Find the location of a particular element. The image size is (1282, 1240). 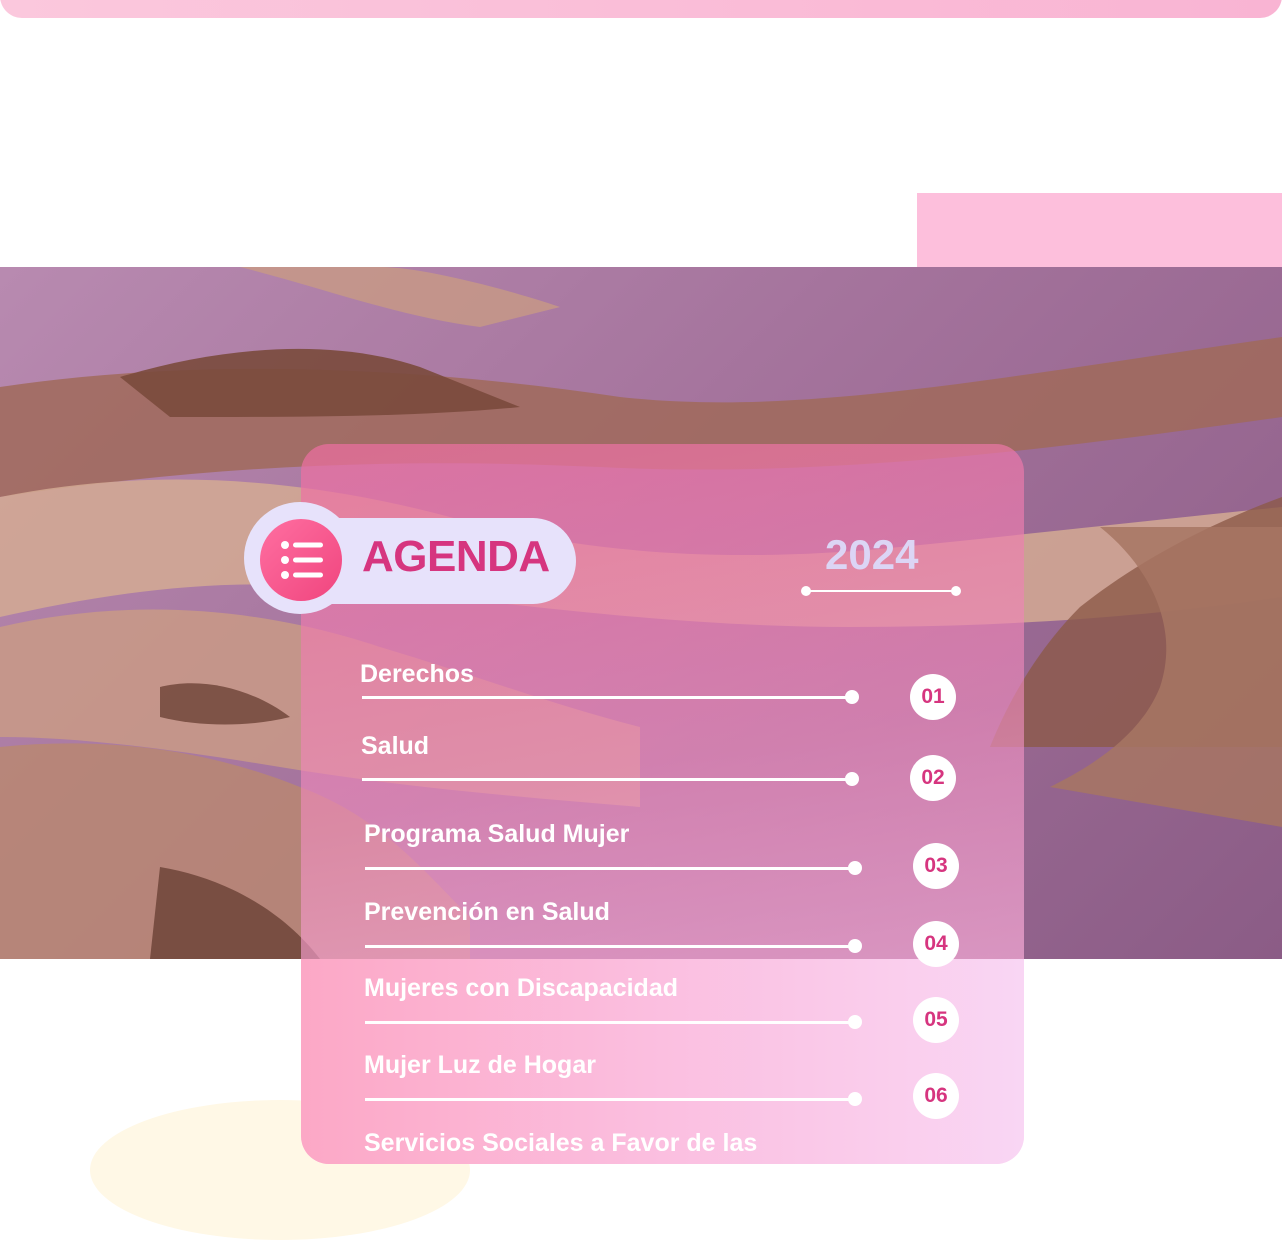

agenda-item-servicios-sociales: Servicios Sociales a Favor de las is located at coordinates (560, 1143).